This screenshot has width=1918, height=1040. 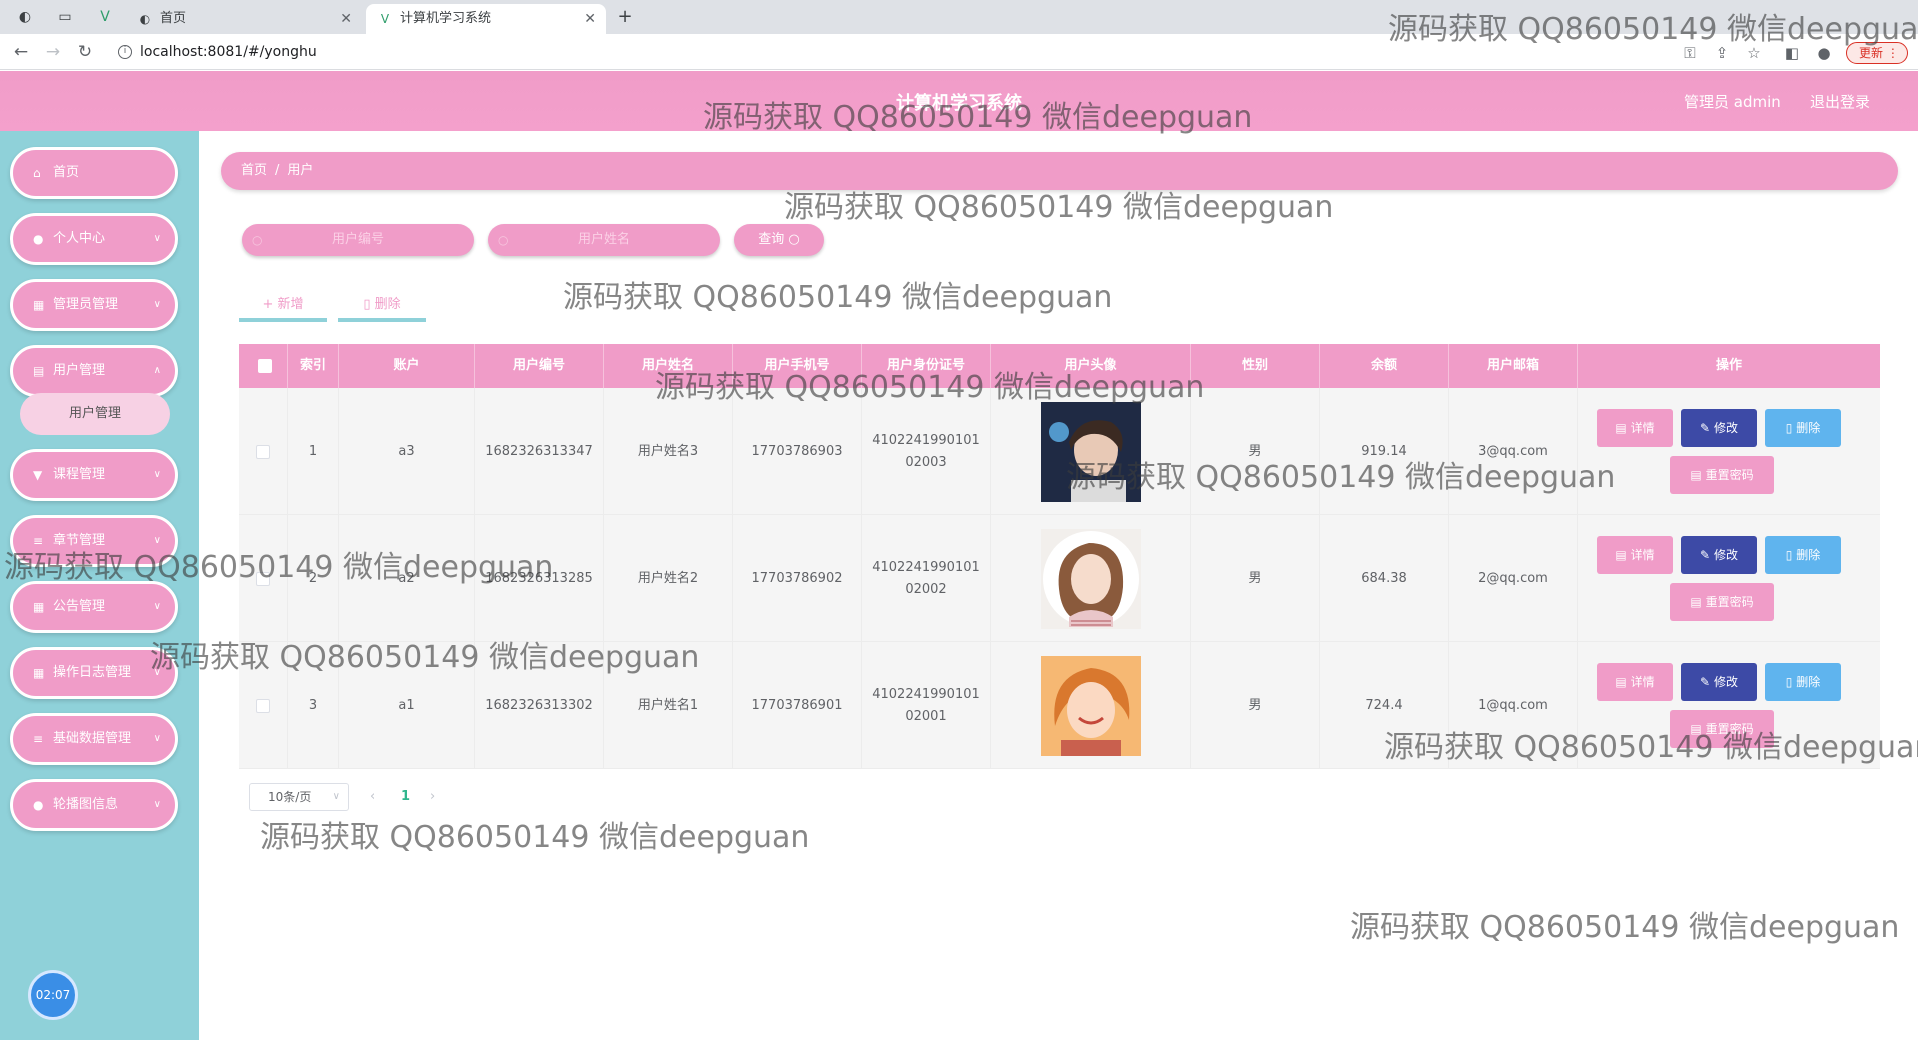 What do you see at coordinates (1729, 602) in the screenshot?
I see `reset-label: 重置密码` at bounding box center [1729, 602].